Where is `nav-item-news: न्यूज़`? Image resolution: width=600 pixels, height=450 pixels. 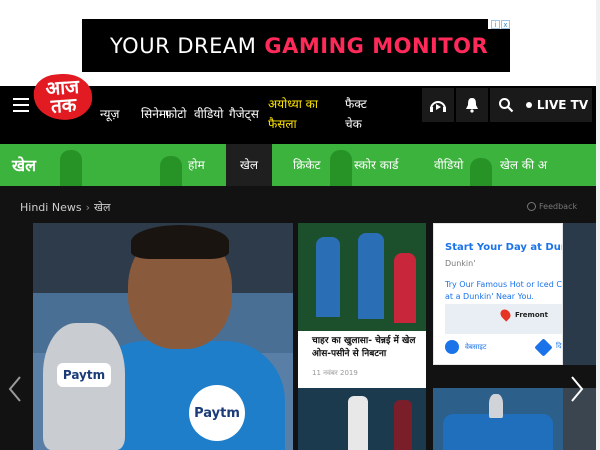 nav-item-news: न्यूज़ is located at coordinates (109, 113).